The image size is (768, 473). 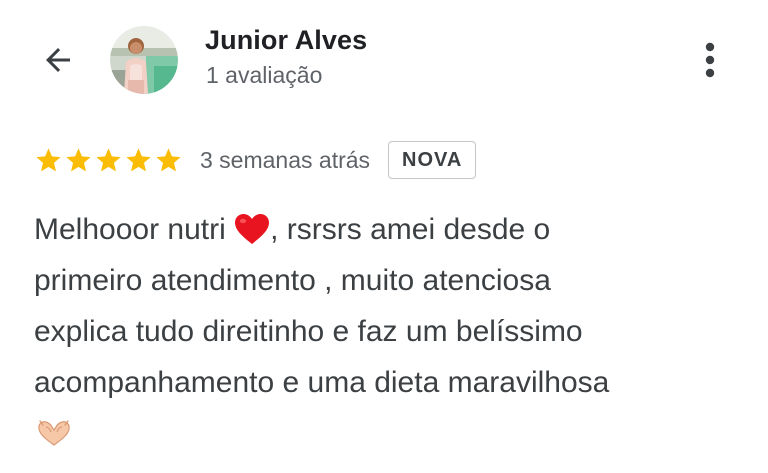 I want to click on arrow-left-icon, so click(x=58, y=60).